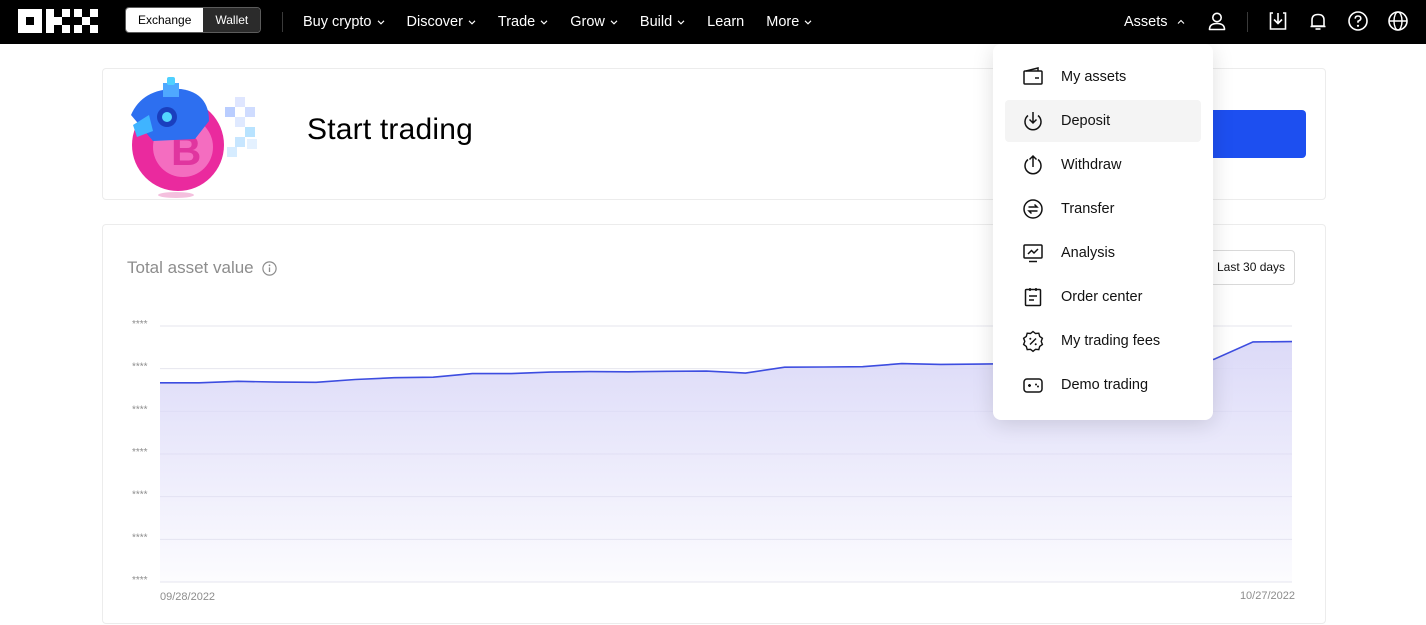  I want to click on nav-item-label: More, so click(782, 22).